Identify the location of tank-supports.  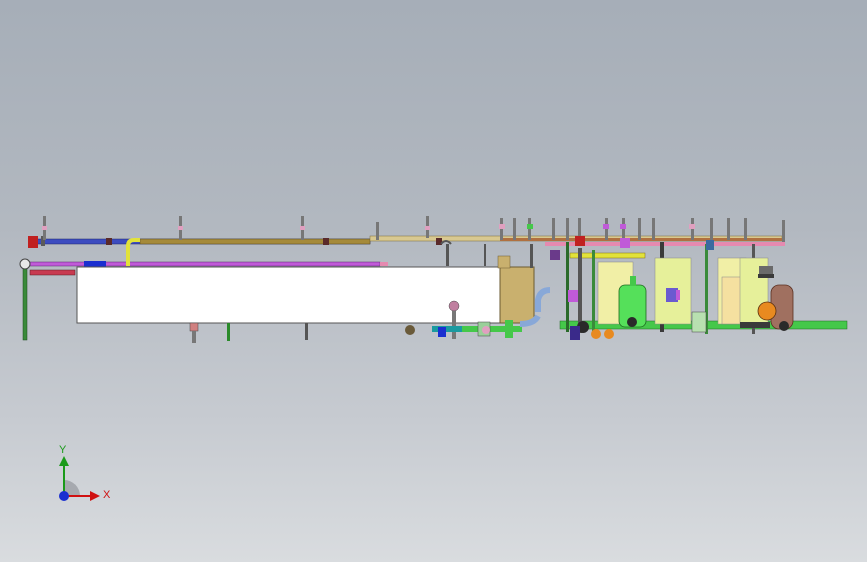
(302, 332).